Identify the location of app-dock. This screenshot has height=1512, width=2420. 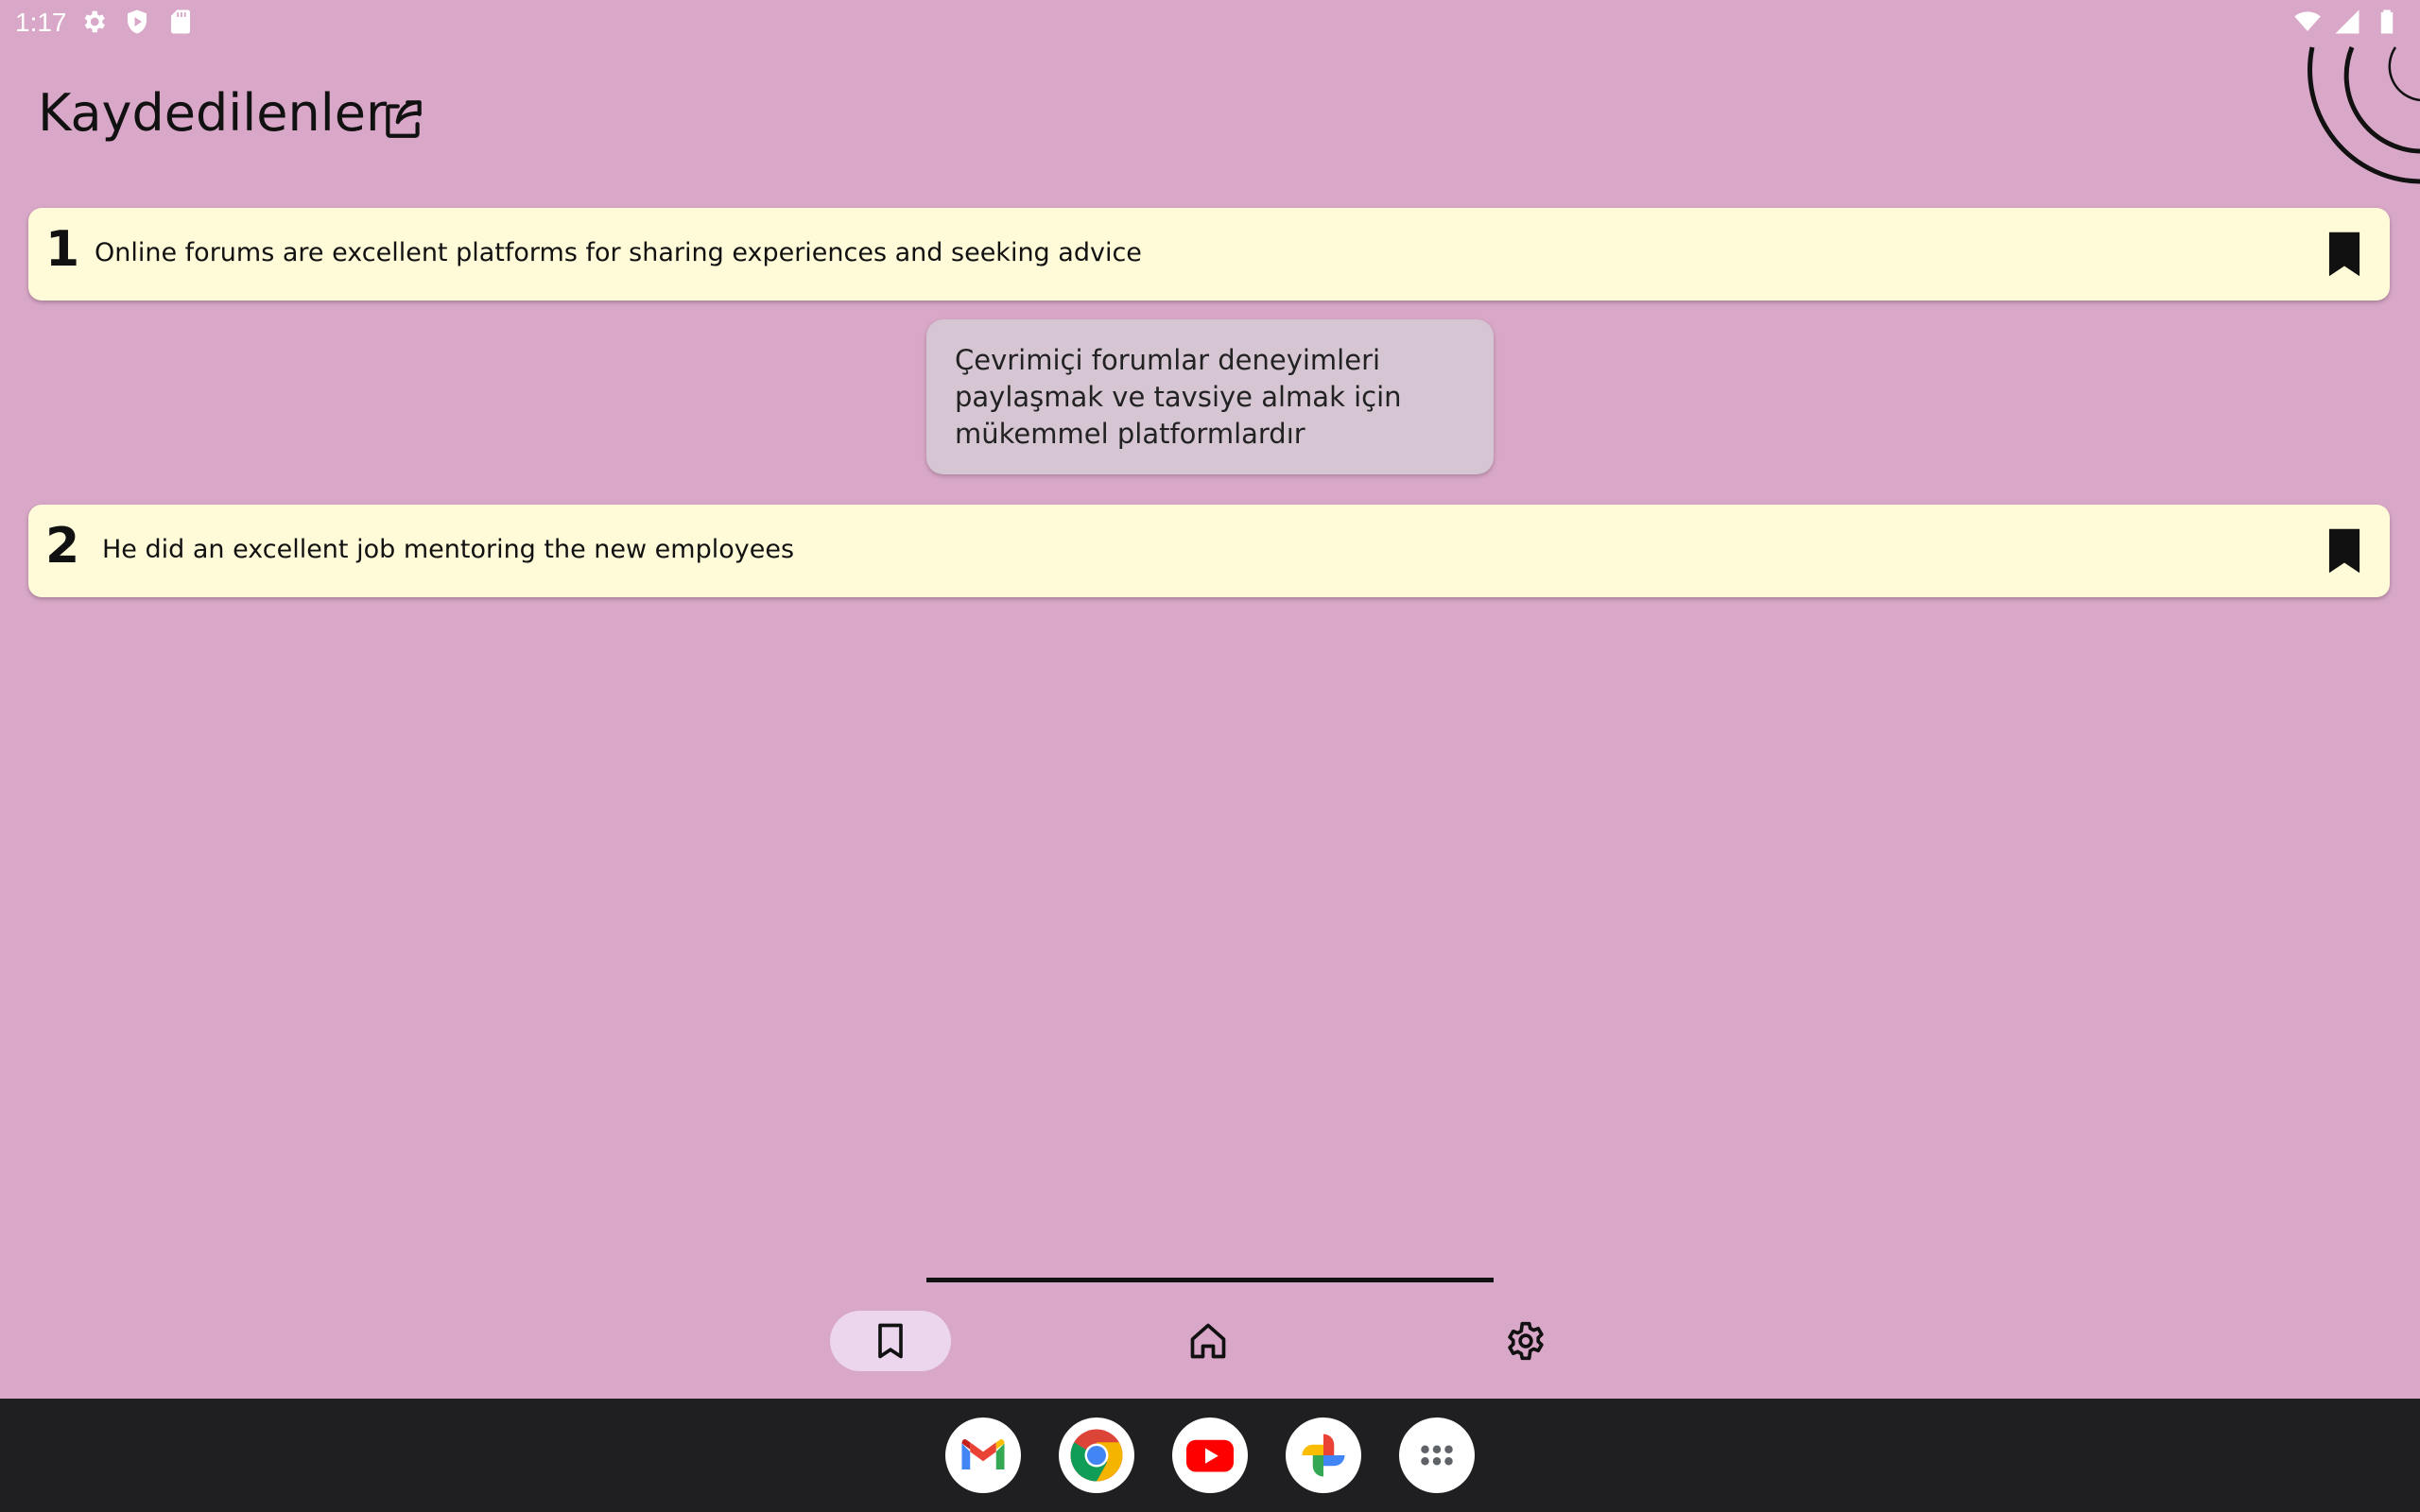
(1210, 1455).